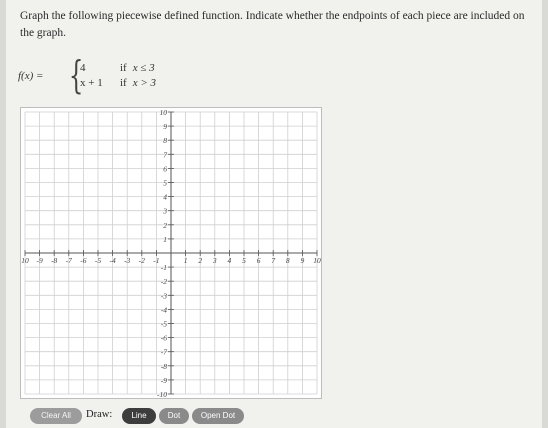 The image size is (548, 428). What do you see at coordinates (164, 338) in the screenshot?
I see `y-tick-label: -6` at bounding box center [164, 338].